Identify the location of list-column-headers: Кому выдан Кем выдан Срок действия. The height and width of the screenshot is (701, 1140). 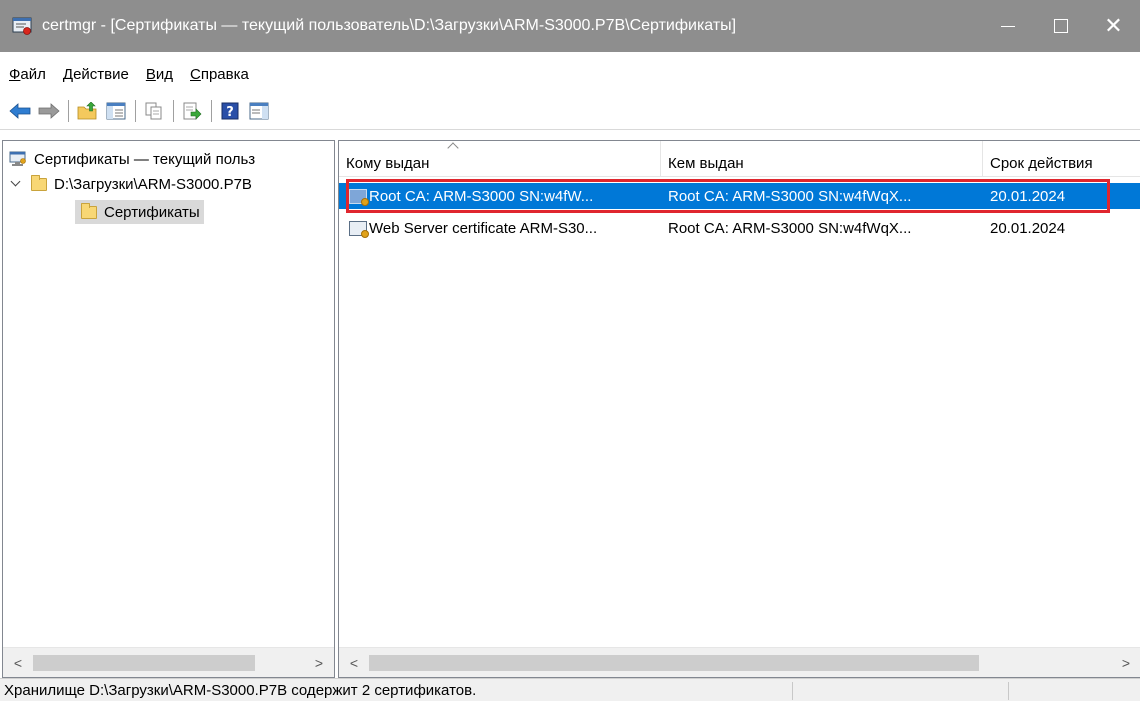
(739, 159).